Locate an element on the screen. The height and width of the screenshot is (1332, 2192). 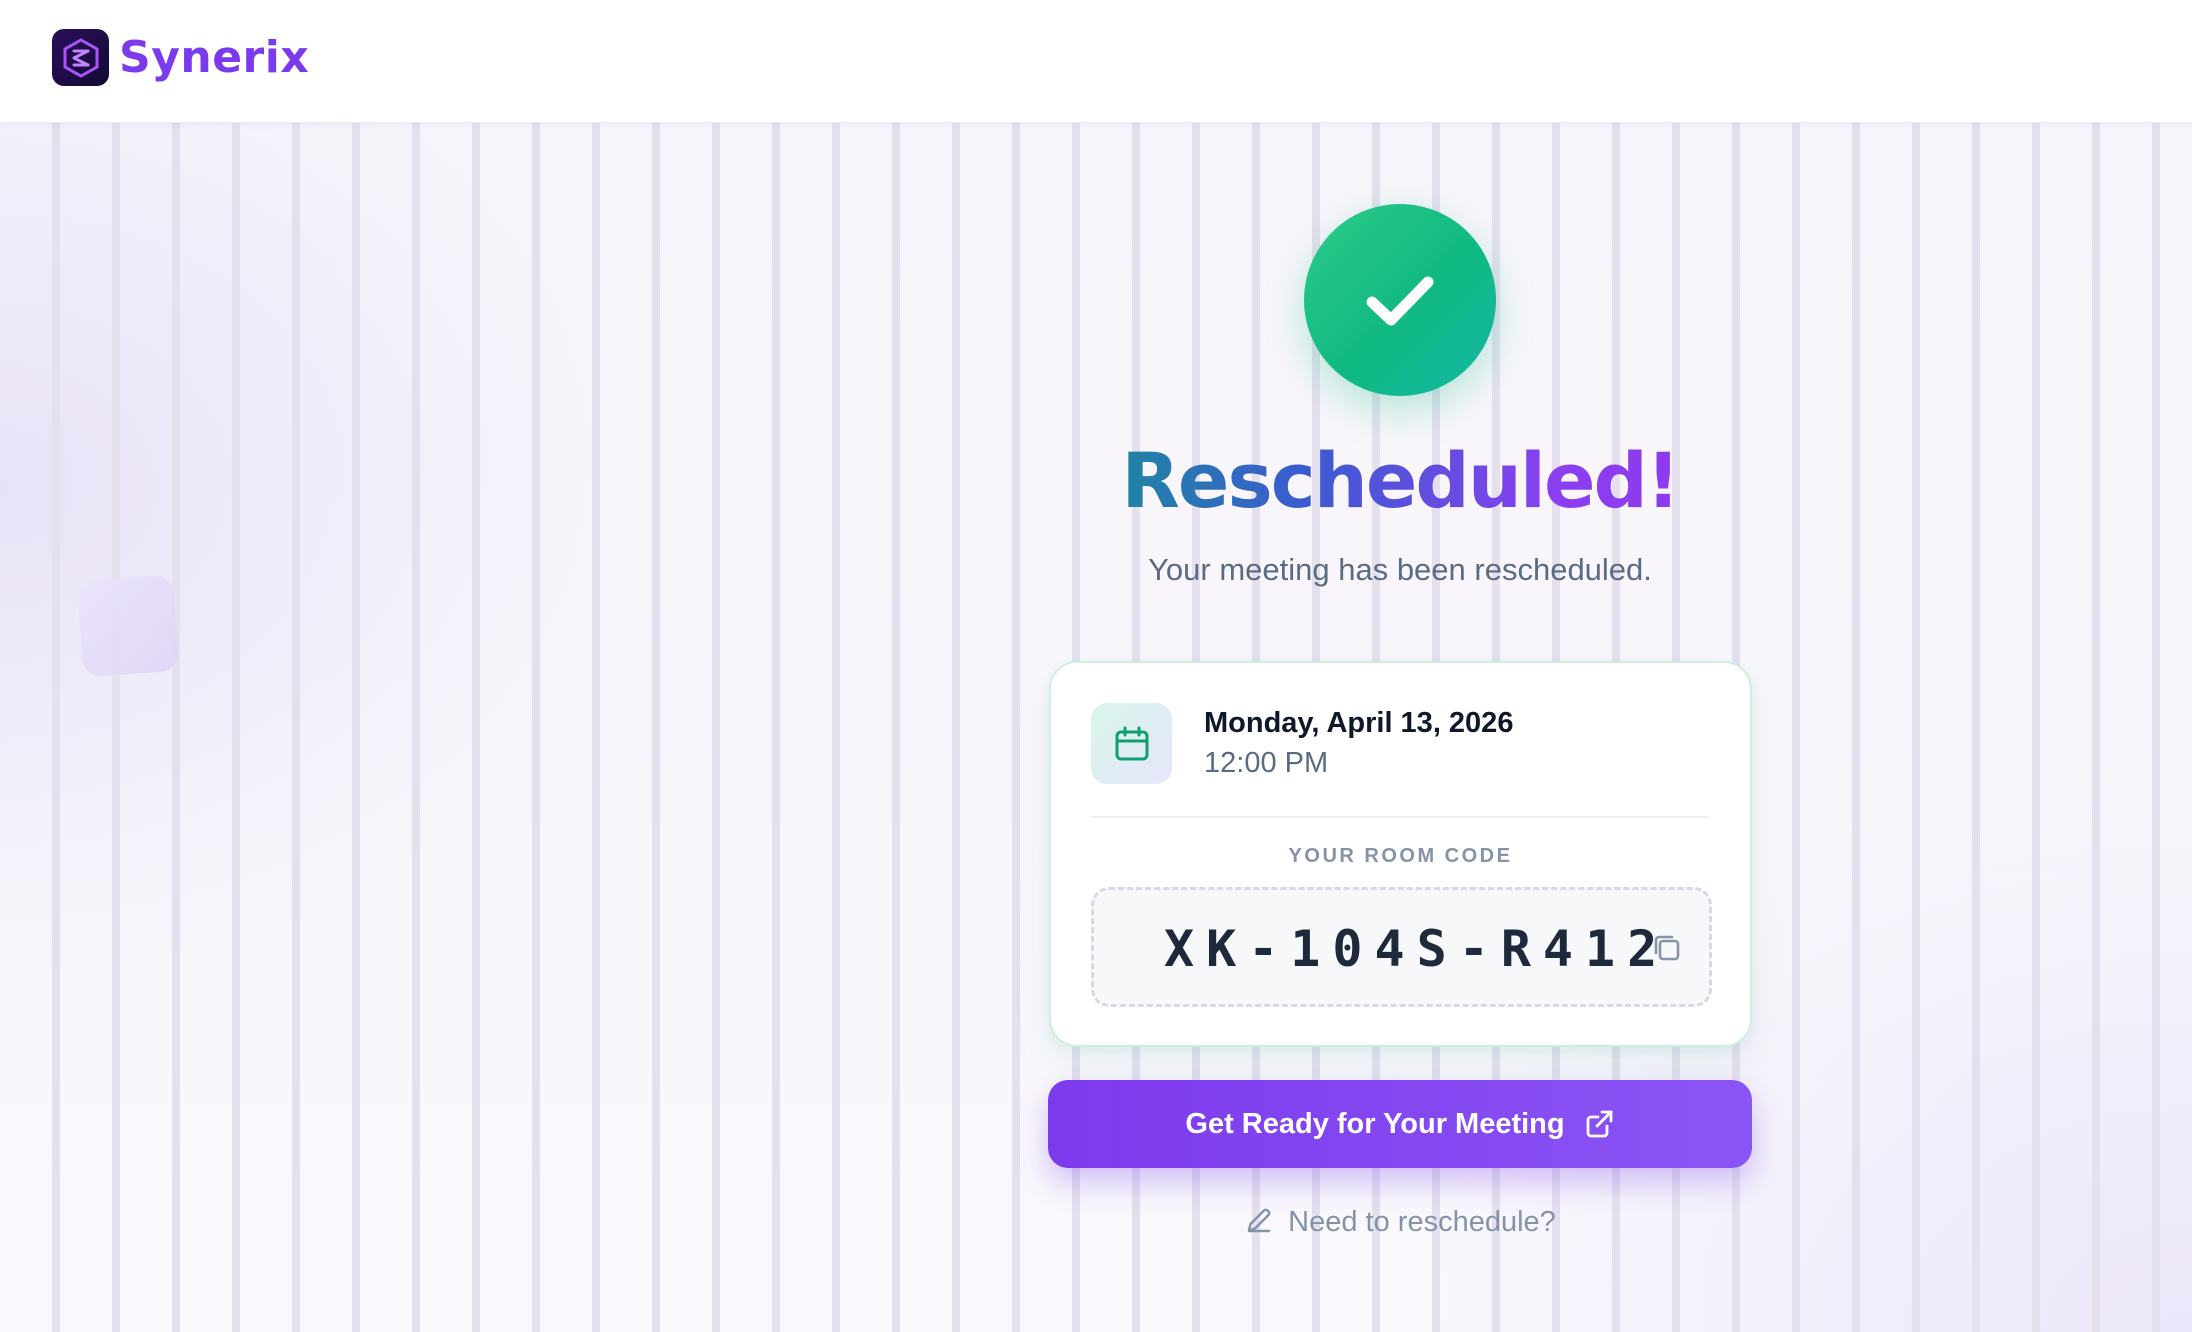
success-badge is located at coordinates (1400, 300).